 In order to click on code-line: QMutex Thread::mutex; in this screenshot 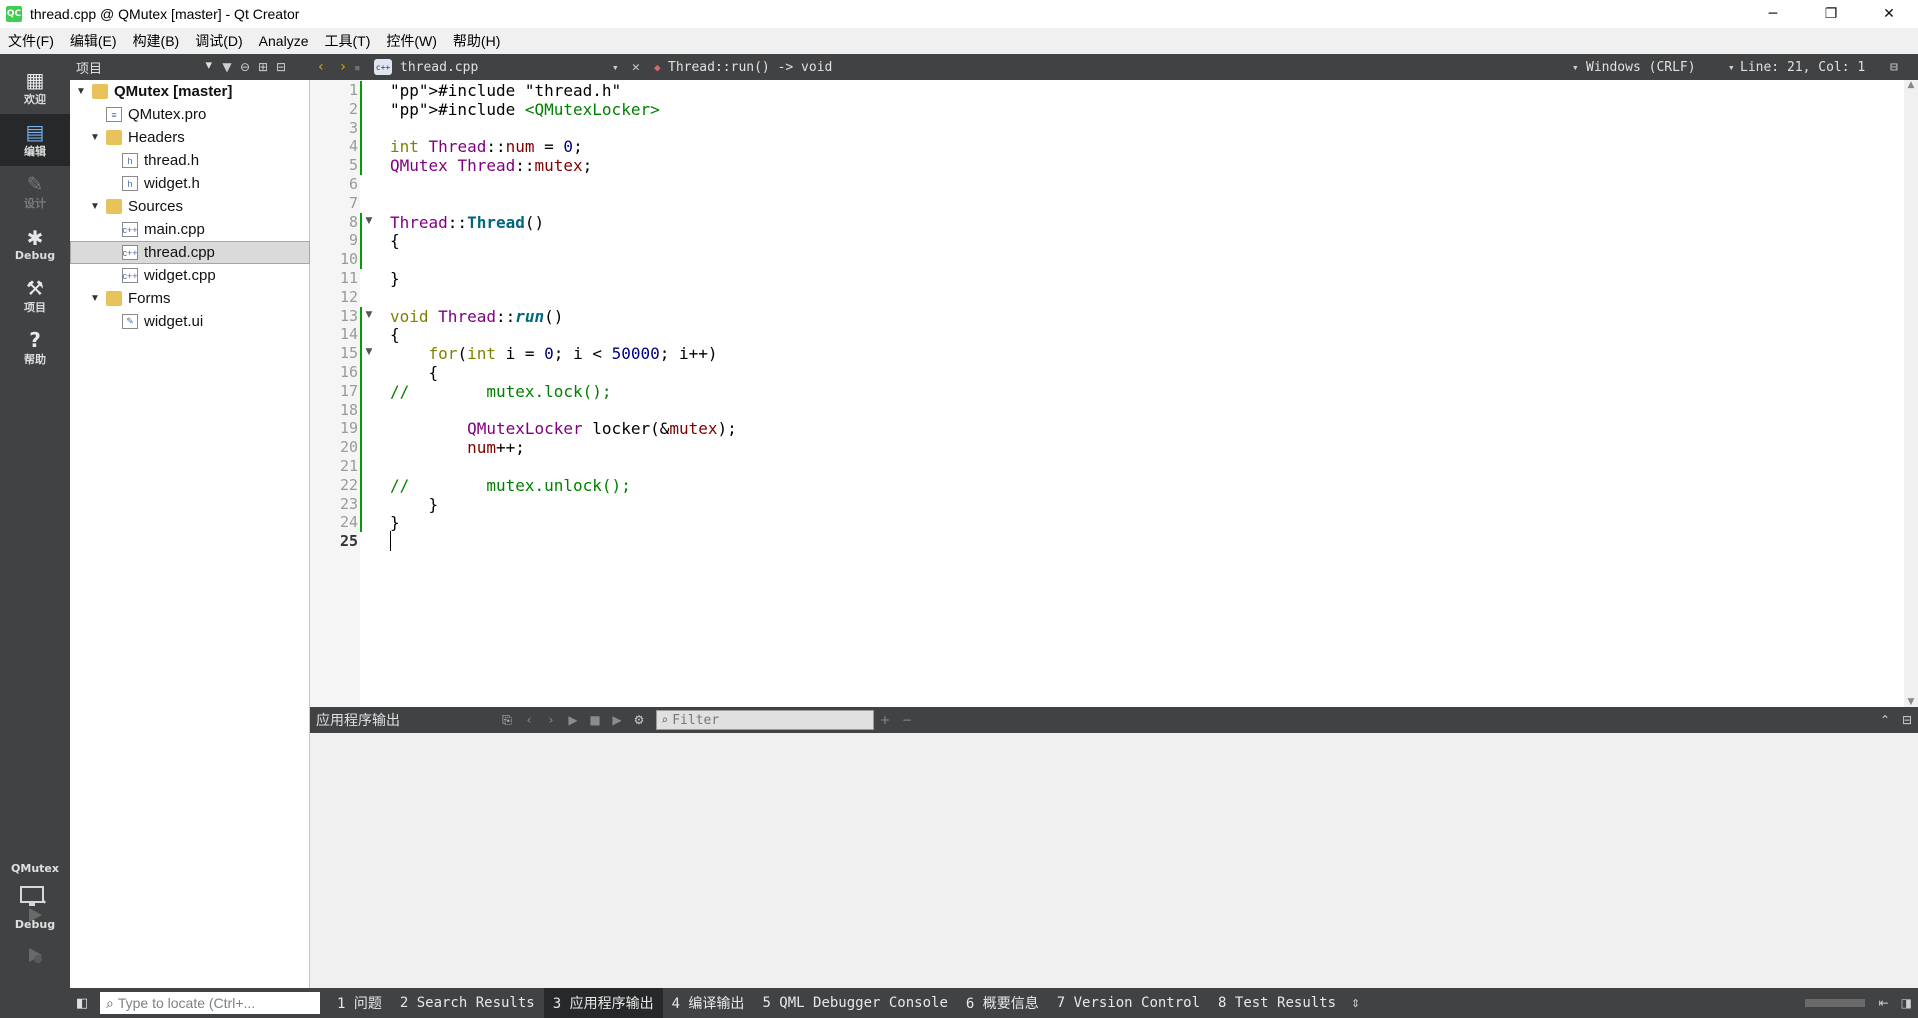, I will do `click(491, 165)`.